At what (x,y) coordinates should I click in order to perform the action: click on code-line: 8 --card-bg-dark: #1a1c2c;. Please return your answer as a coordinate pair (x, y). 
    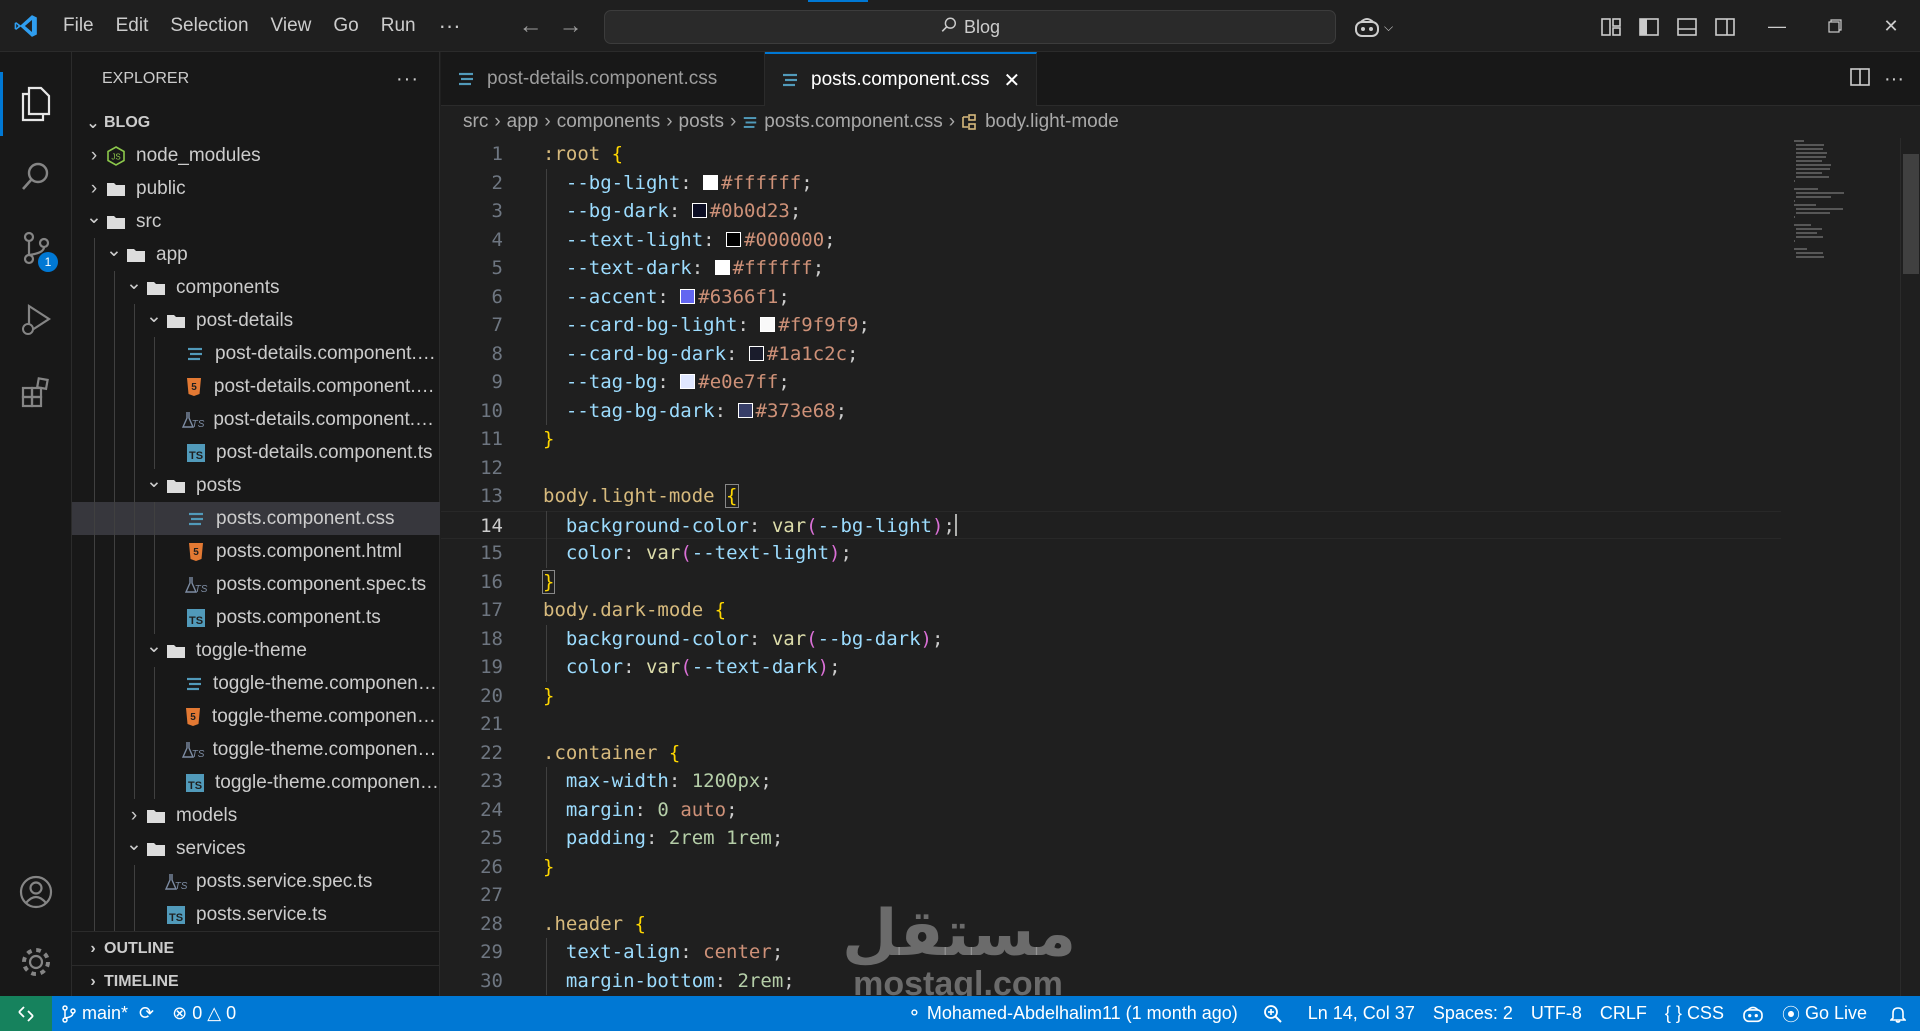
    Looking at the image, I should click on (1111, 354).